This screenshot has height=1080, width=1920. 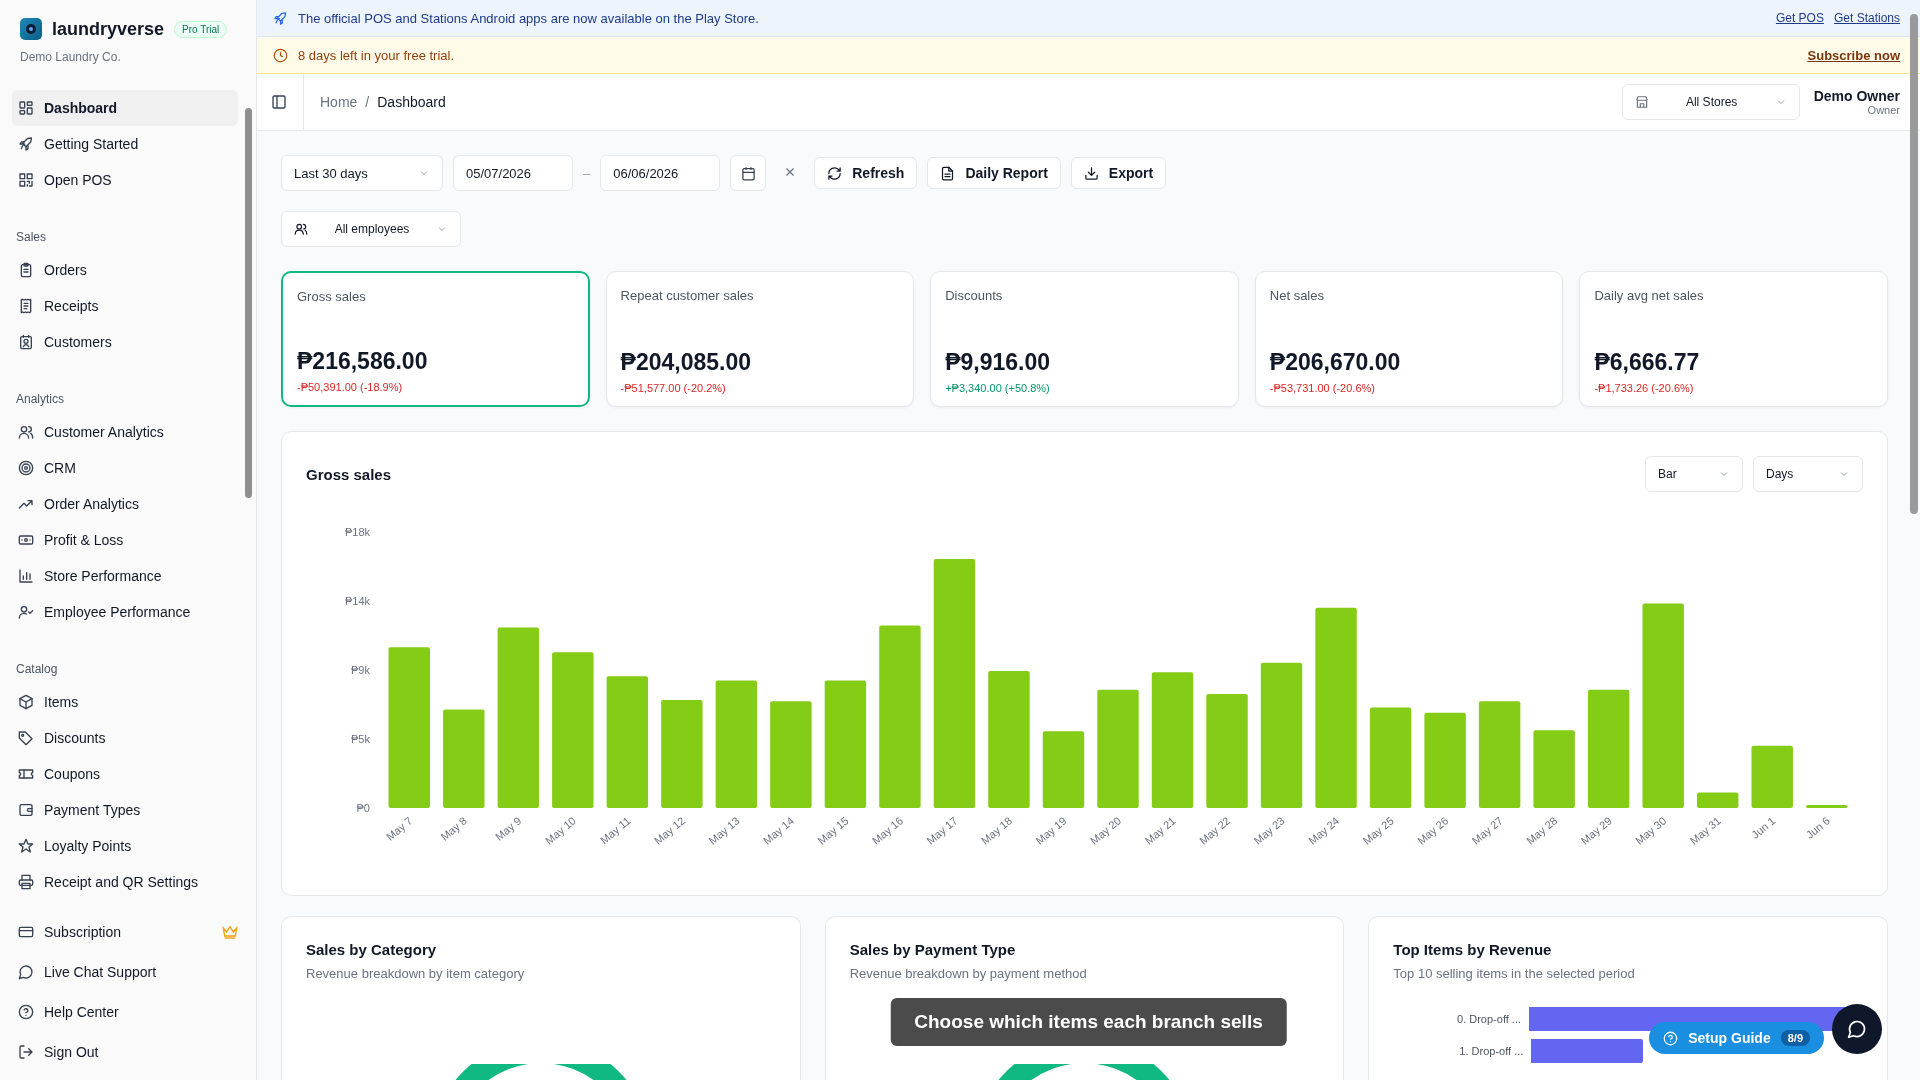 What do you see at coordinates (125, 144) in the screenshot?
I see `nav-item: Getting Started` at bounding box center [125, 144].